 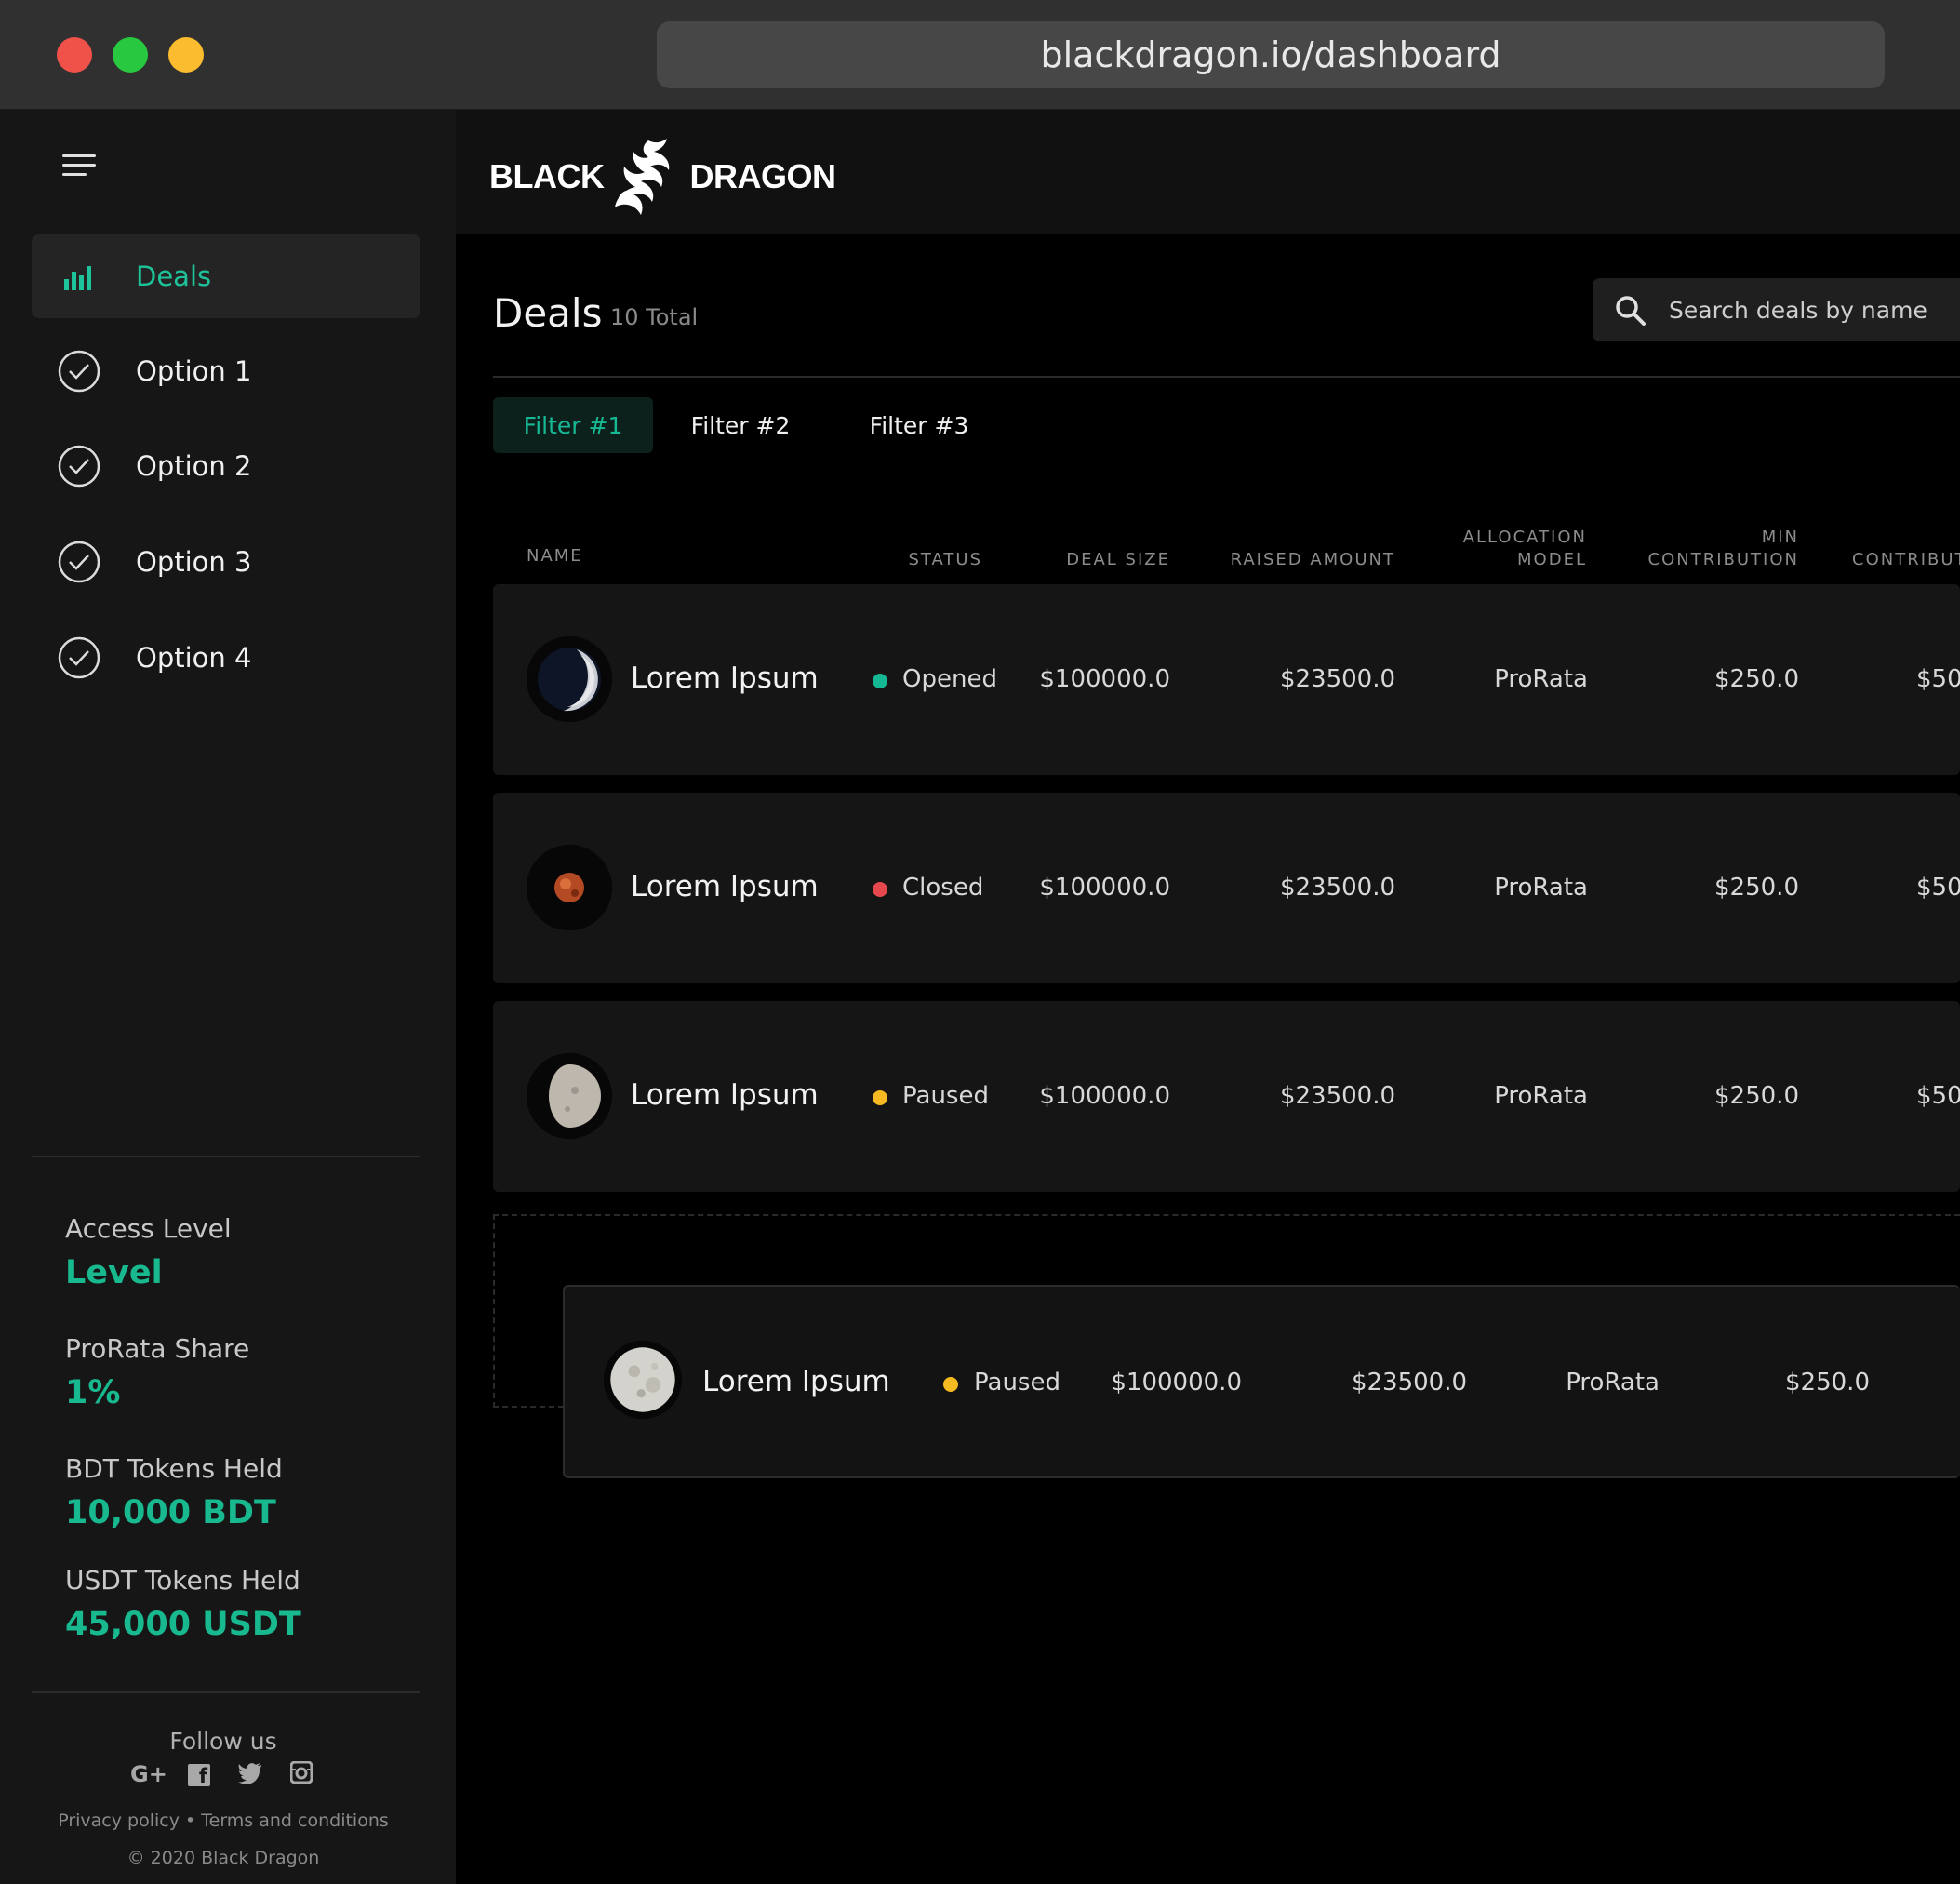 I want to click on crescent-moon-icon, so click(x=569, y=679).